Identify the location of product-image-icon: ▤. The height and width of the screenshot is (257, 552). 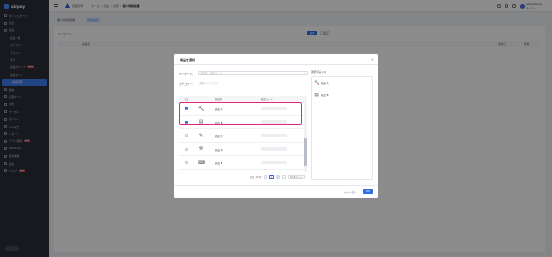
(316, 95).